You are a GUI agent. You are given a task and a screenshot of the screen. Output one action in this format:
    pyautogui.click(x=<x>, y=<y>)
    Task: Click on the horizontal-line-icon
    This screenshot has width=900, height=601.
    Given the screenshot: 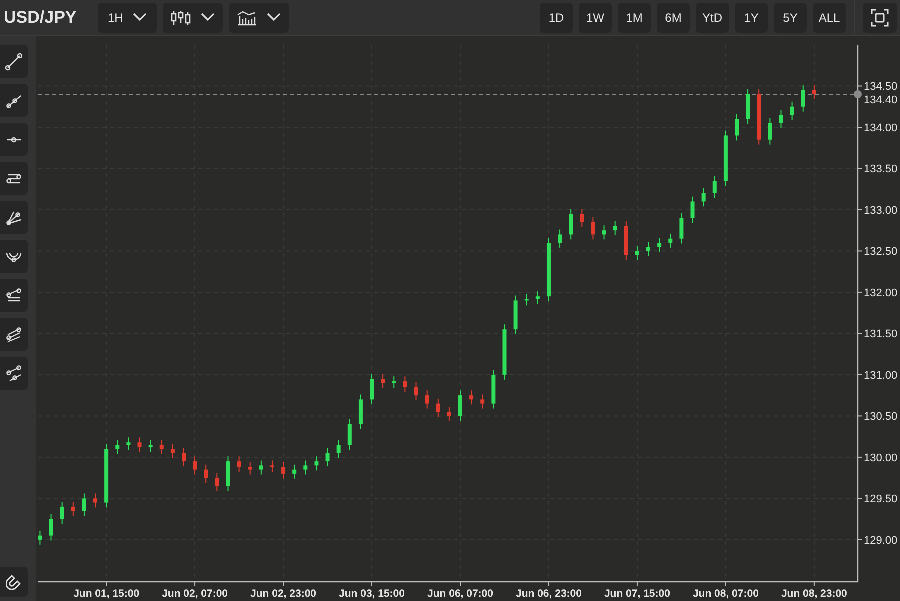 What is the action you would take?
    pyautogui.click(x=14, y=139)
    